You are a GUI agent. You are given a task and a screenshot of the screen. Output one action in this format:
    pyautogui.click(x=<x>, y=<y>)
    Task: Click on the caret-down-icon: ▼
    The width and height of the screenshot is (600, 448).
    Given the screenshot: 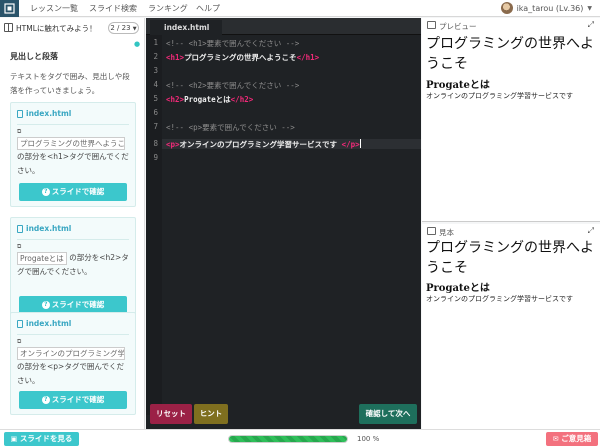 What is the action you would take?
    pyautogui.click(x=589, y=8)
    